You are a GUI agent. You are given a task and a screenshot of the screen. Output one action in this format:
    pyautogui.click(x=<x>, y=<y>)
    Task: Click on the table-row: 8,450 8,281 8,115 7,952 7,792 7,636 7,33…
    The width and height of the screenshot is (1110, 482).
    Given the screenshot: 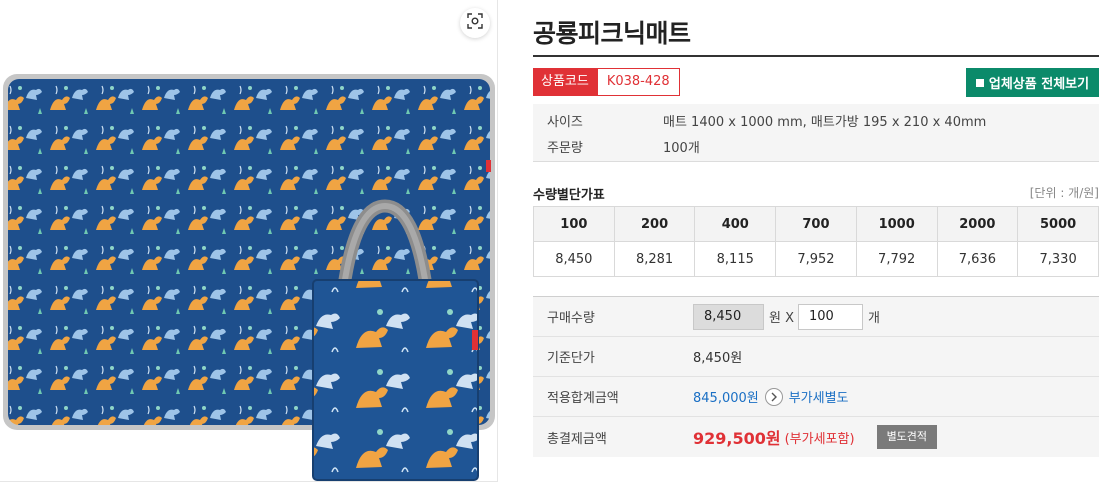 What is the action you would take?
    pyautogui.click(x=816, y=259)
    